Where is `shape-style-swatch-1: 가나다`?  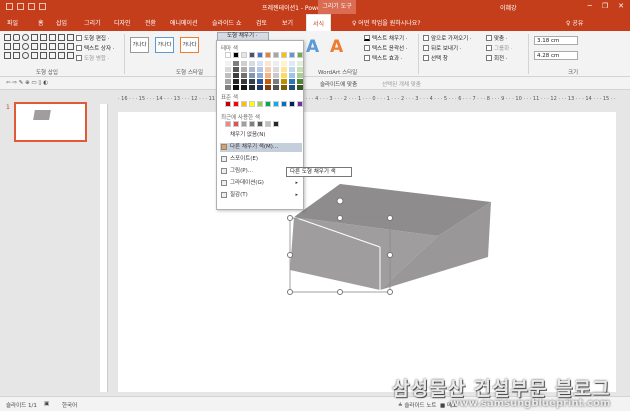 shape-style-swatch-1: 가나다 is located at coordinates (139, 45).